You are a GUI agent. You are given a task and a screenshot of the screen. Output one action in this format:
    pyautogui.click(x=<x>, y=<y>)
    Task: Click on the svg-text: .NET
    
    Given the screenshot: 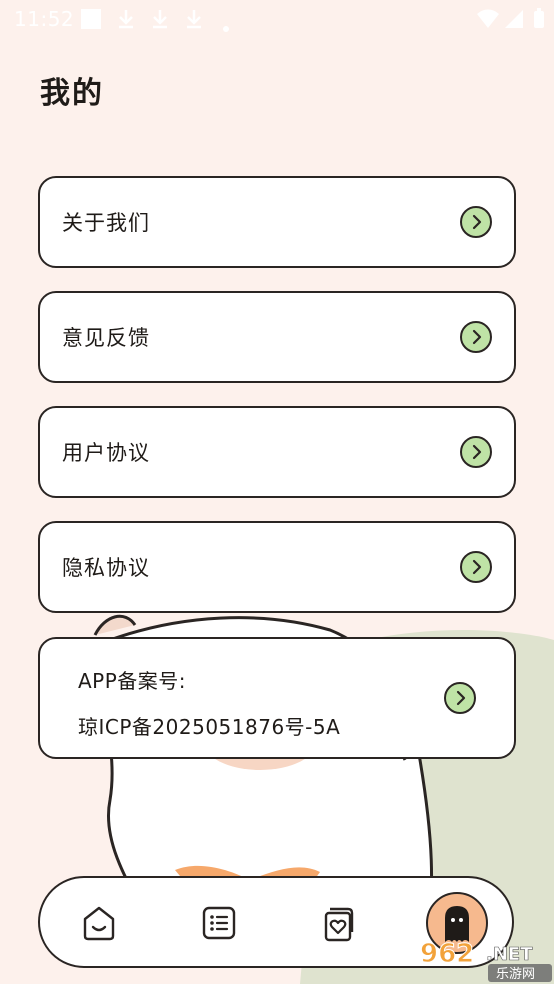 What is the action you would take?
    pyautogui.click(x=509, y=954)
    